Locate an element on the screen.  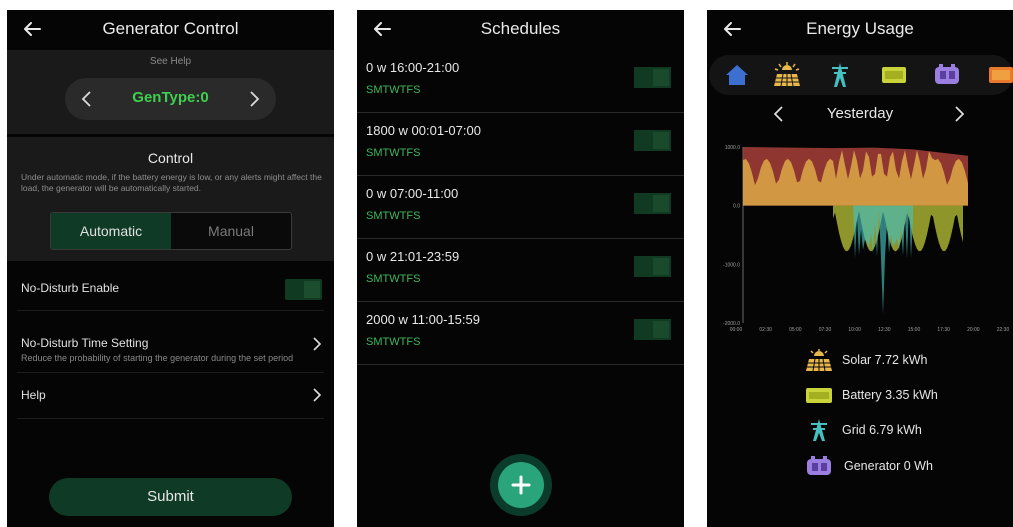
see-help-link: See Help is located at coordinates (170, 61).